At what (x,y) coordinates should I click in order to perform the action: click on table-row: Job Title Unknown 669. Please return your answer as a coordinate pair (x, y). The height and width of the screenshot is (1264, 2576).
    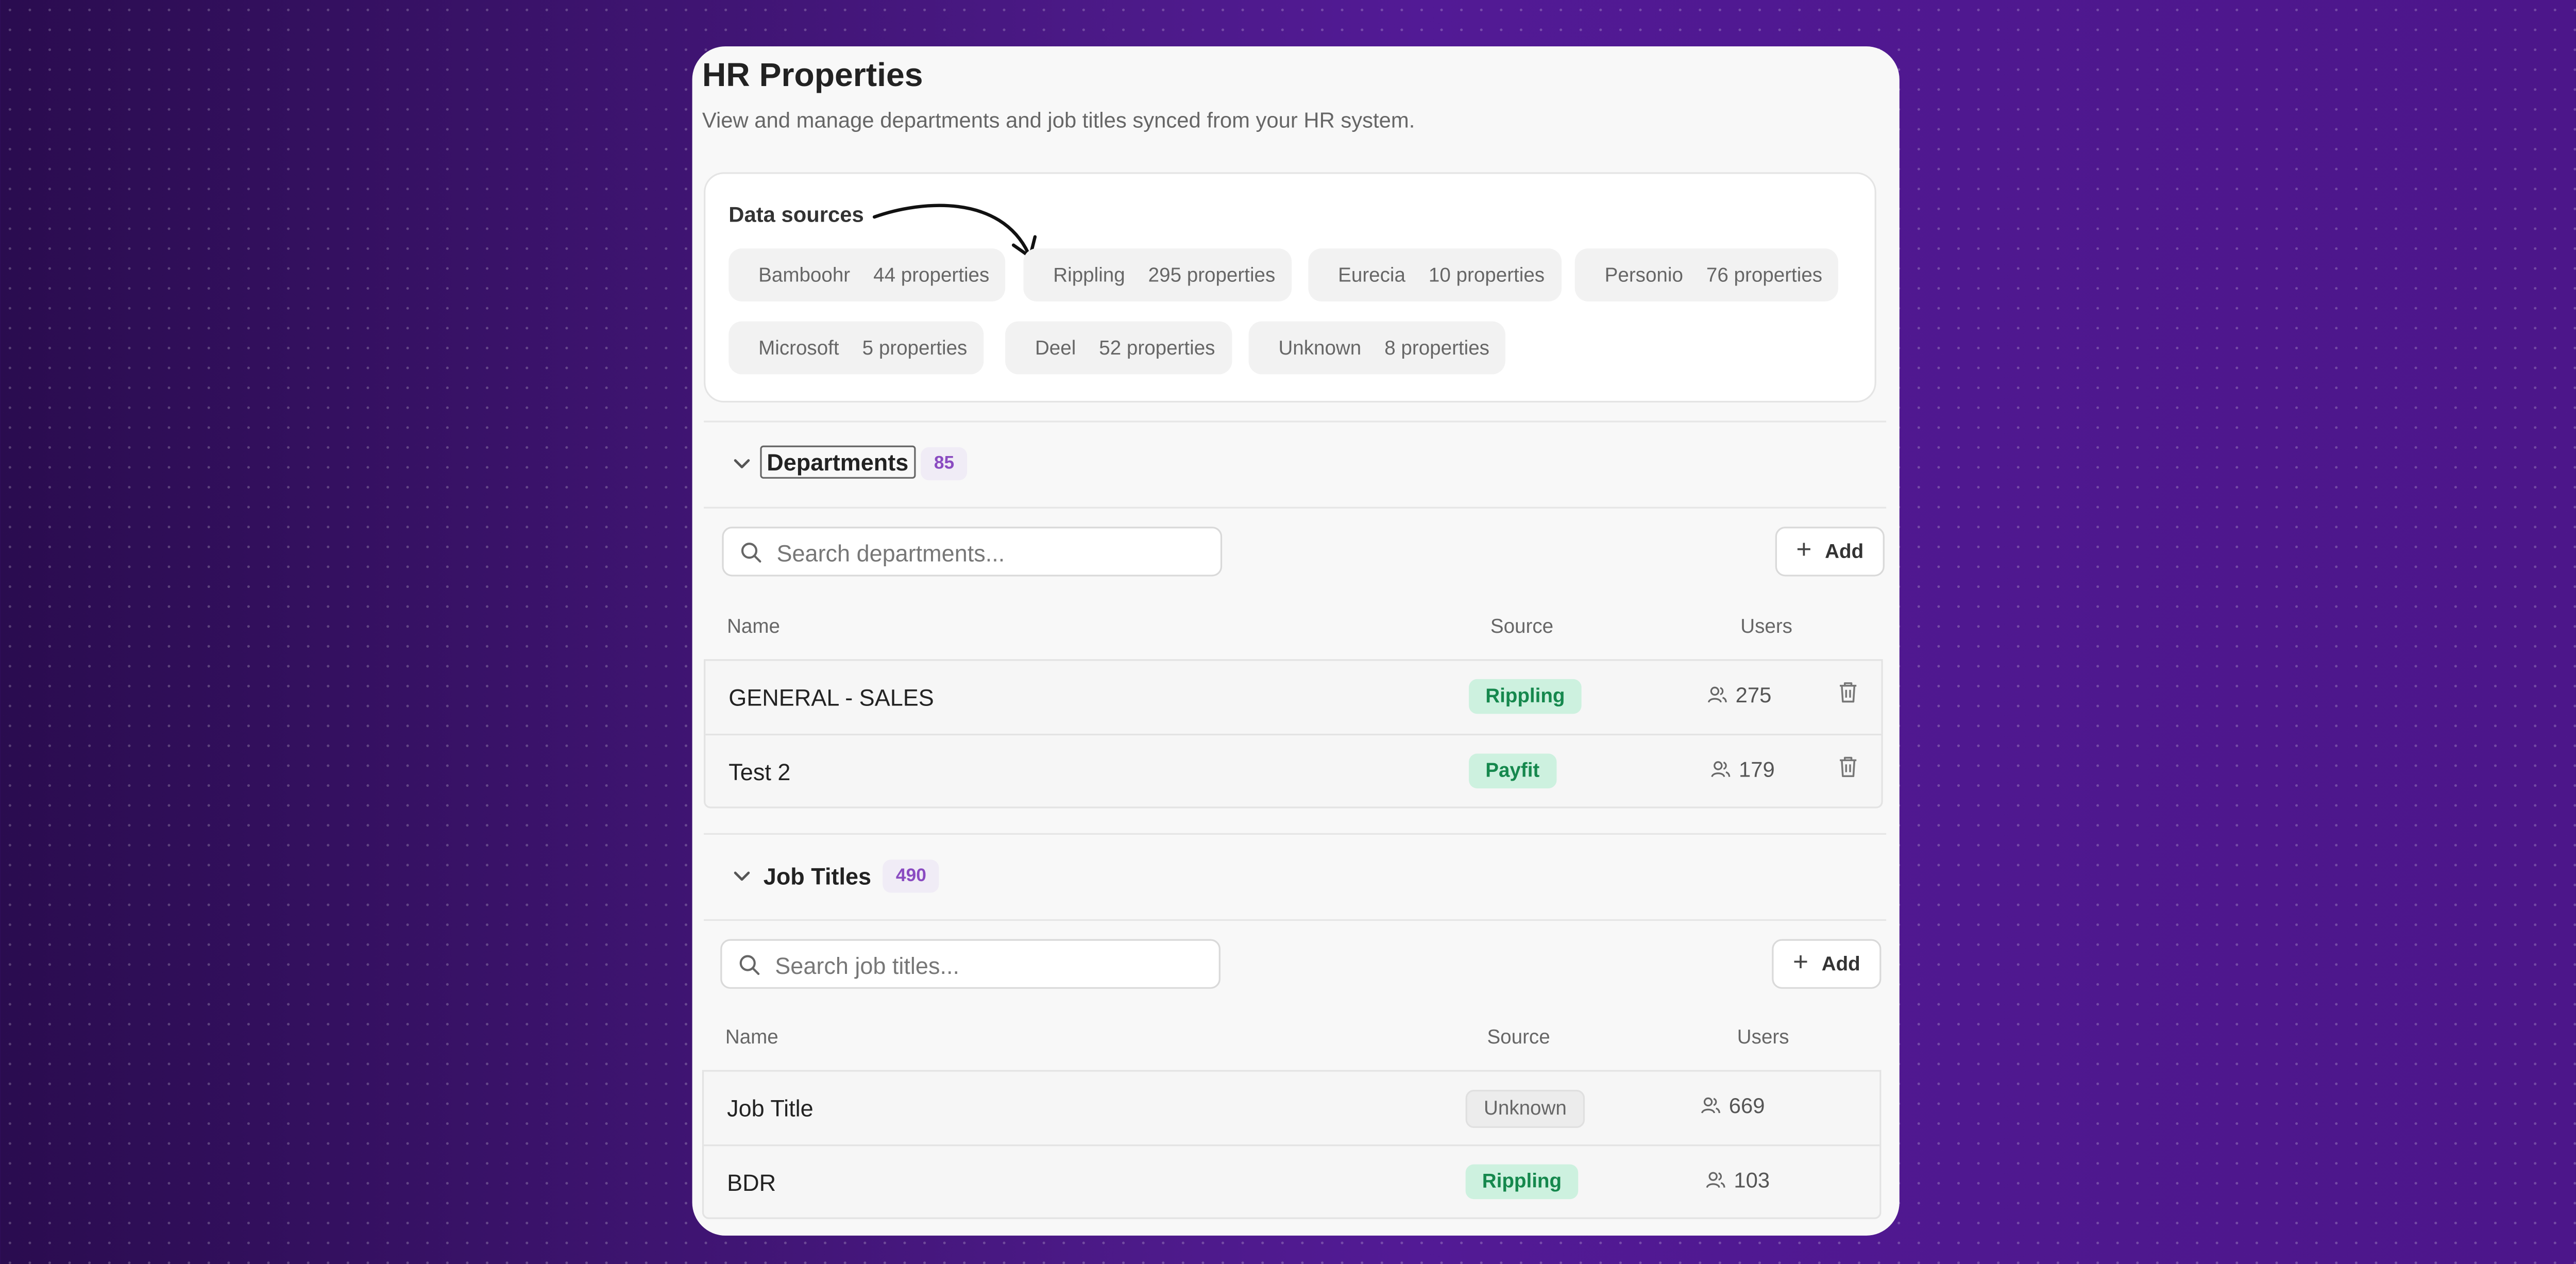
    Looking at the image, I should click on (1291, 1108).